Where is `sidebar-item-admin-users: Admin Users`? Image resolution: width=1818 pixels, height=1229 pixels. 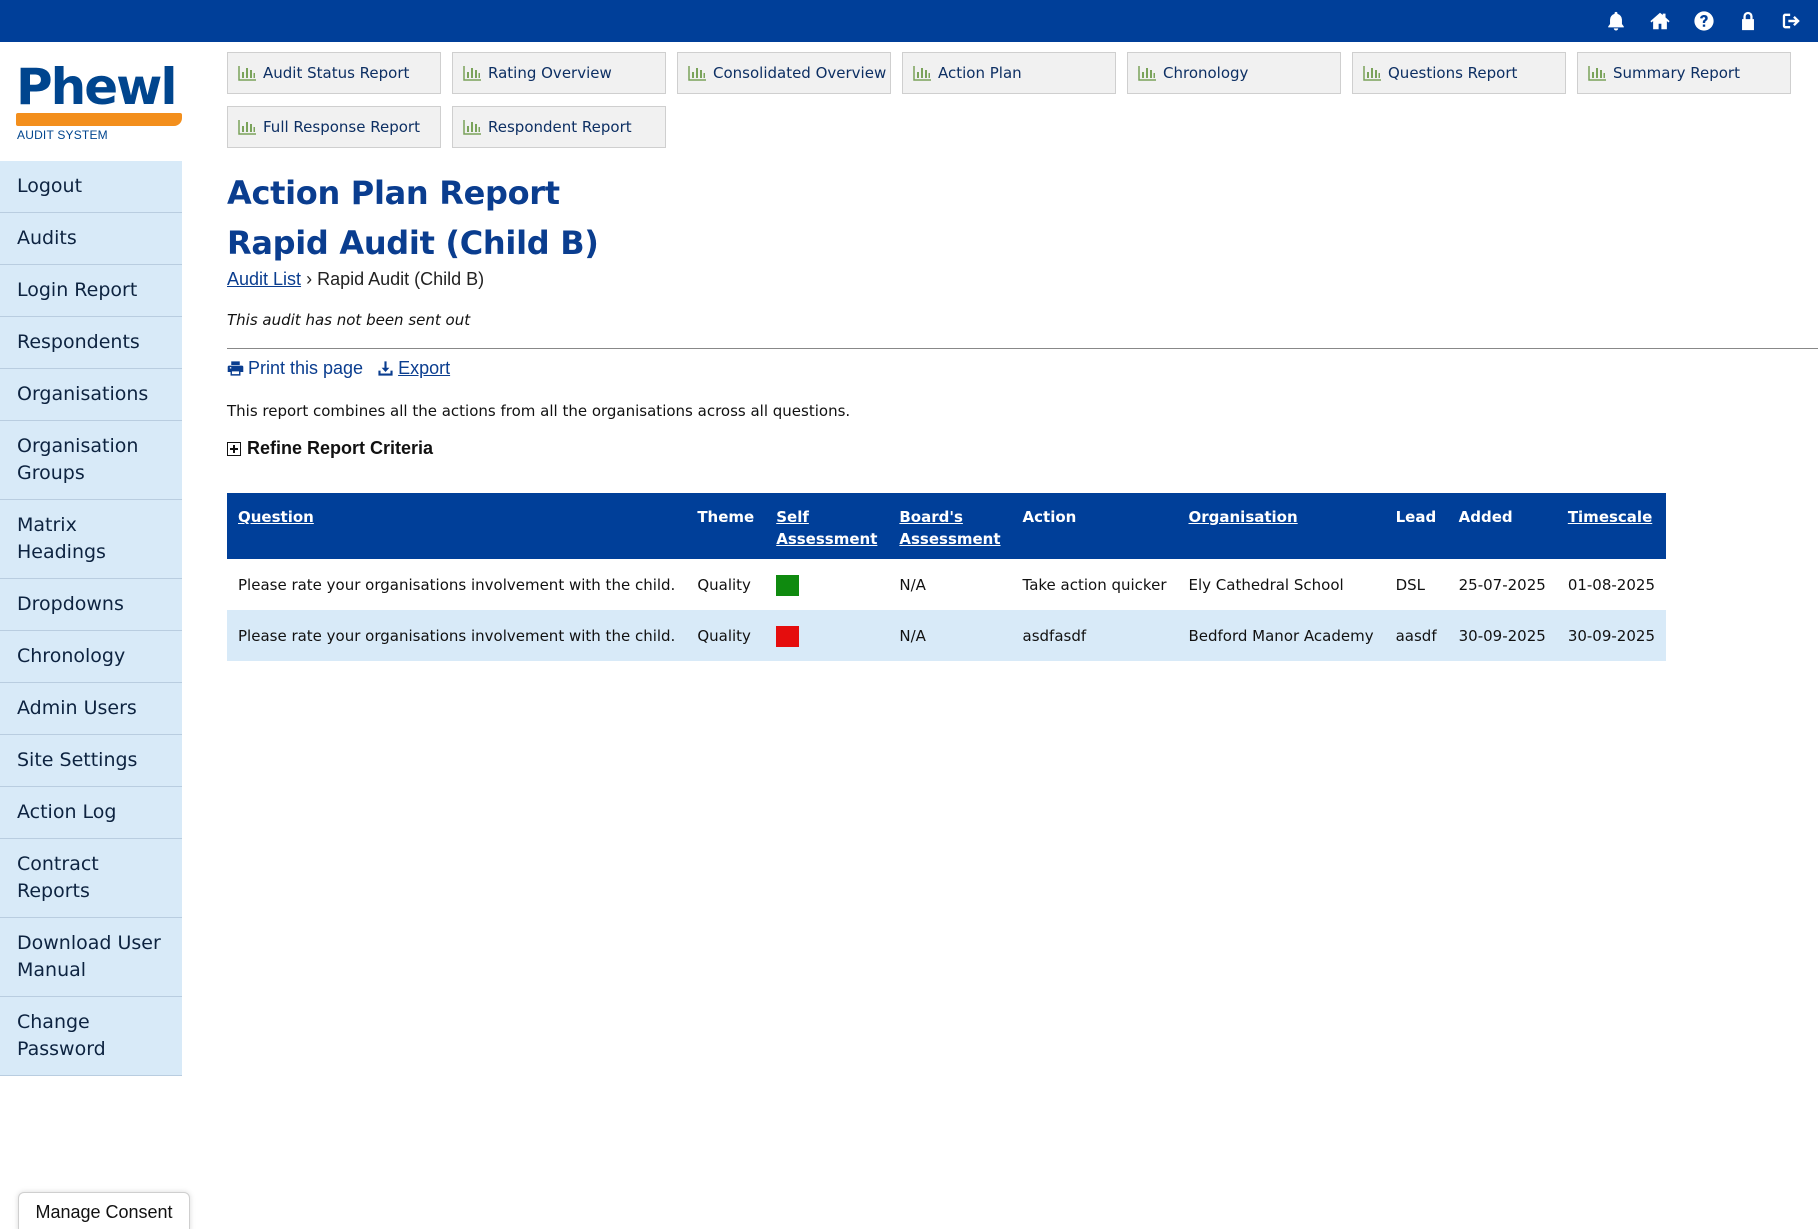
sidebar-item-admin-users: Admin Users is located at coordinates (91, 709).